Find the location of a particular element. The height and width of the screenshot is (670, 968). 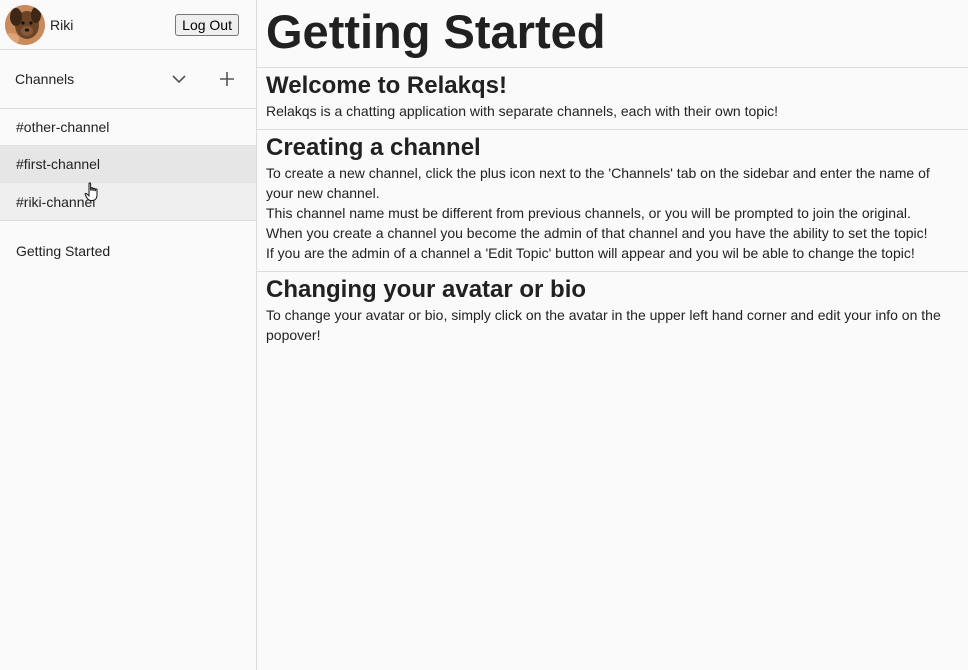

page-title: Getting Started is located at coordinates (612, 34).